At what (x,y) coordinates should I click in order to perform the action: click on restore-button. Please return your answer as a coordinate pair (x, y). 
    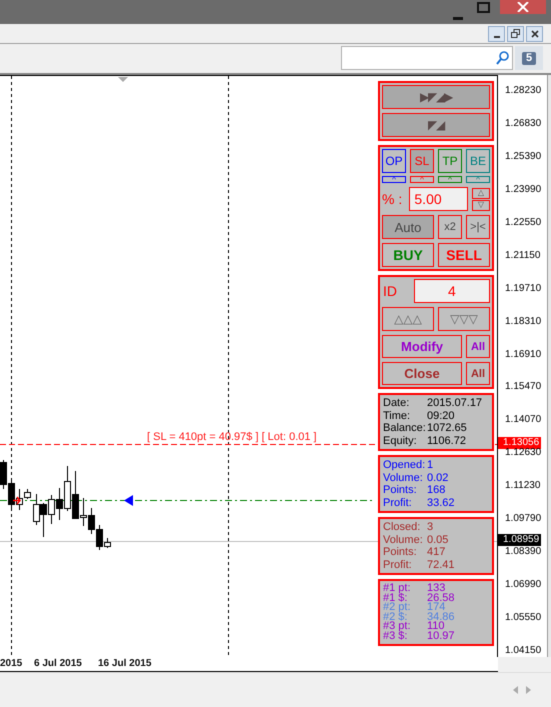
    Looking at the image, I should click on (515, 34).